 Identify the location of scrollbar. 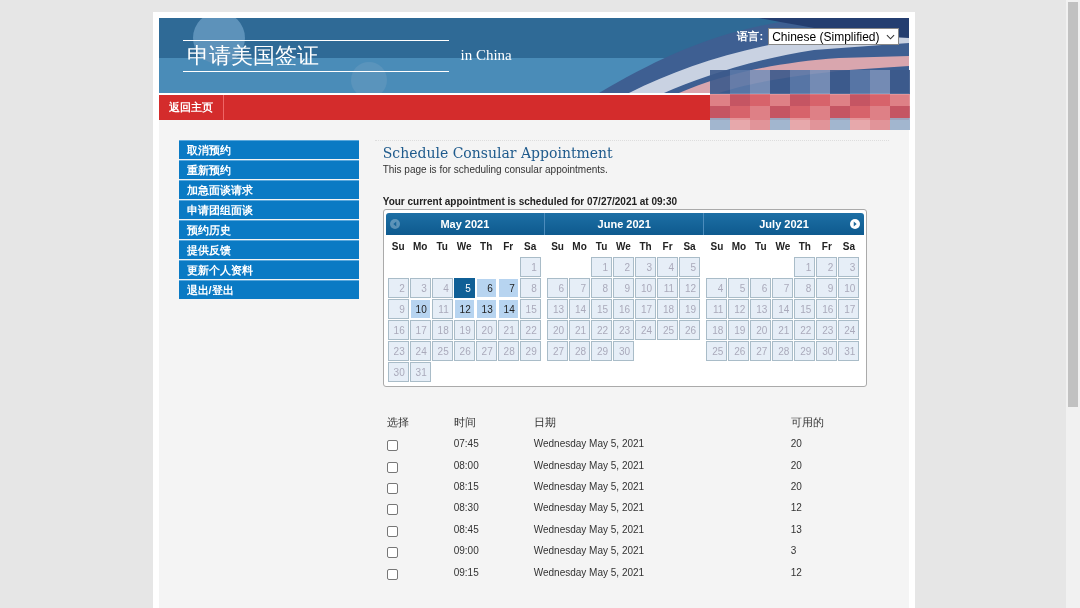
(1073, 304).